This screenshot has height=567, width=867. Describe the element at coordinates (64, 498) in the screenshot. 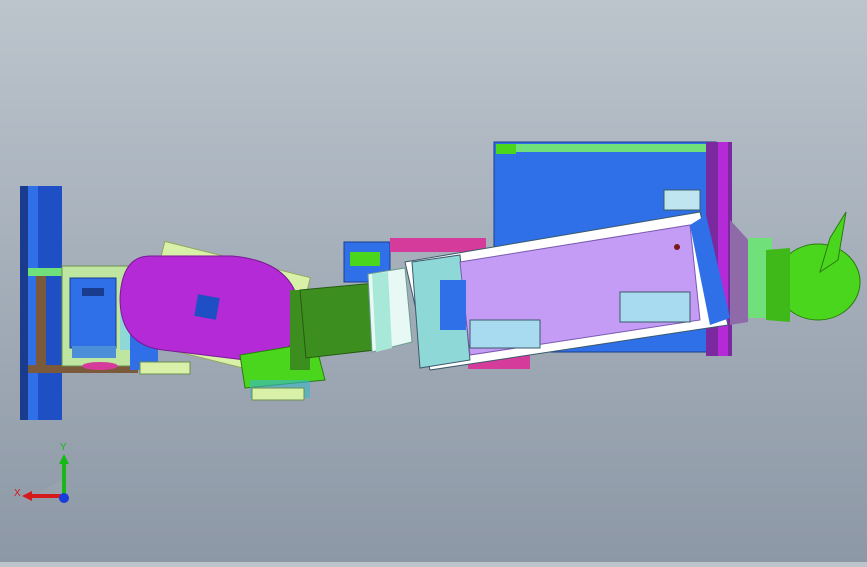

I see `z-axis-dot` at that location.